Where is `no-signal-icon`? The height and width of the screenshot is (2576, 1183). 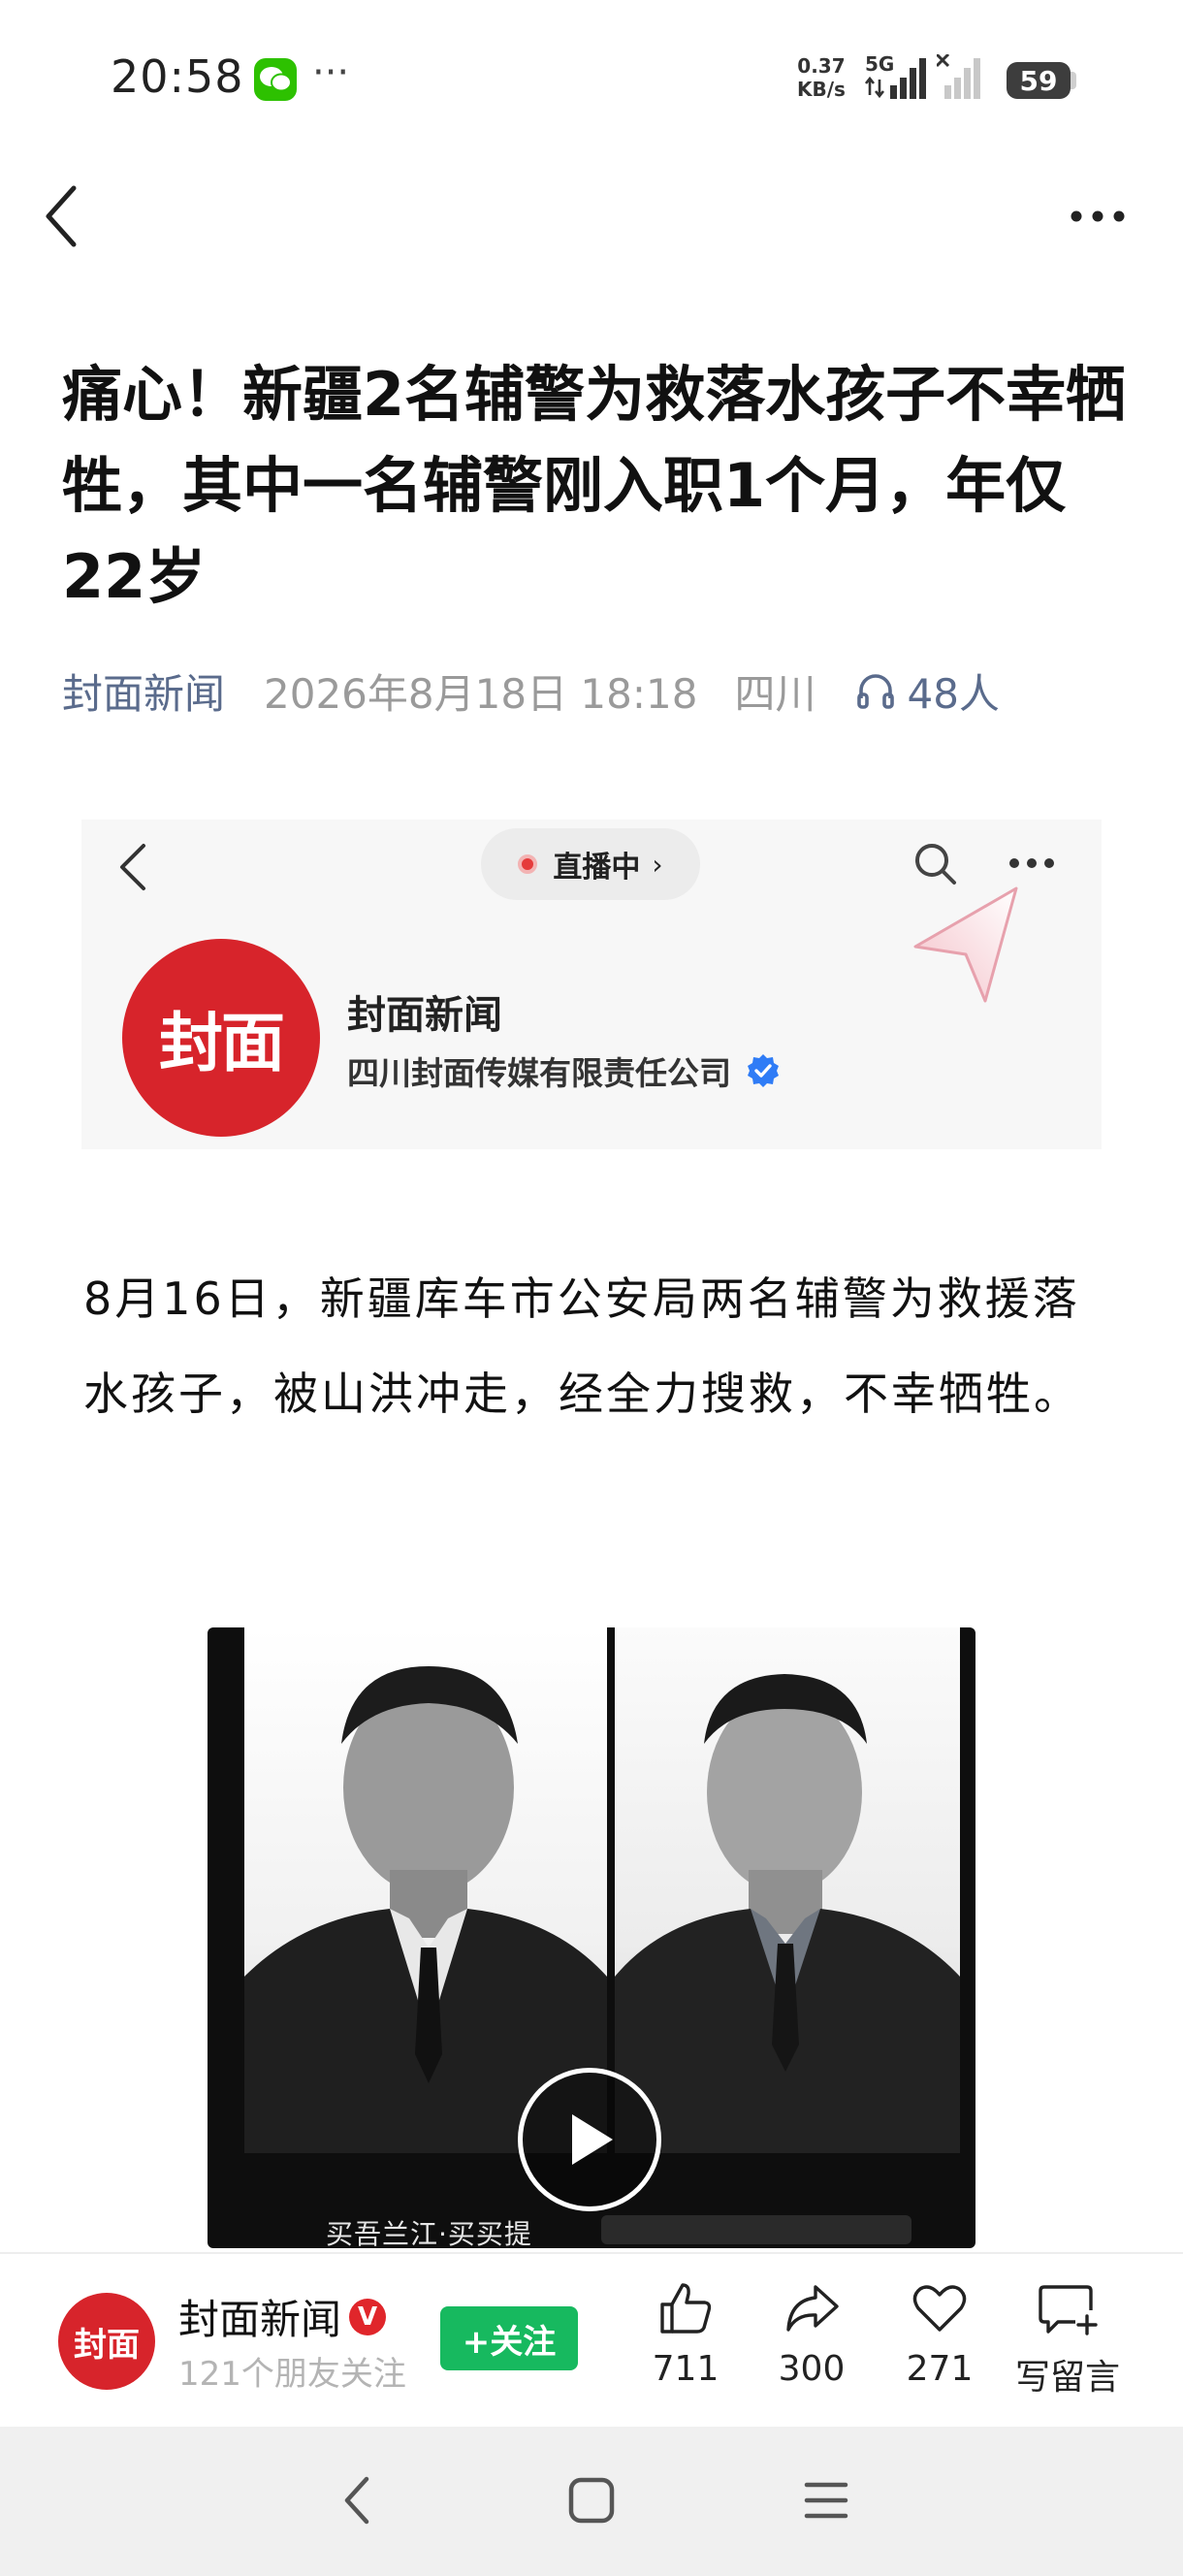
no-signal-icon is located at coordinates (958, 76).